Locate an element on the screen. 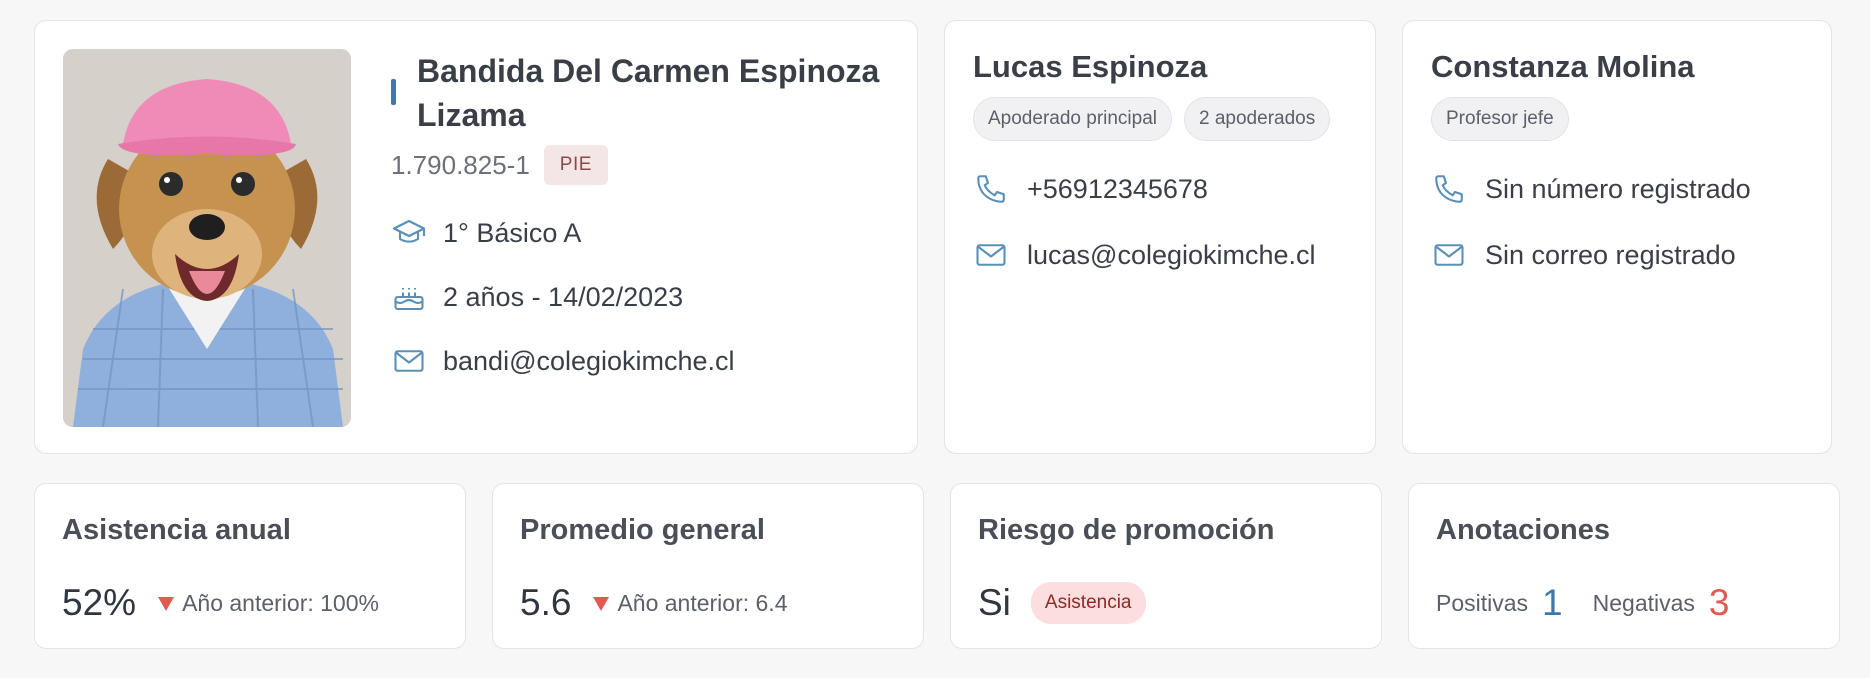  teacher-name: Constanza Molina is located at coordinates (1563, 66).